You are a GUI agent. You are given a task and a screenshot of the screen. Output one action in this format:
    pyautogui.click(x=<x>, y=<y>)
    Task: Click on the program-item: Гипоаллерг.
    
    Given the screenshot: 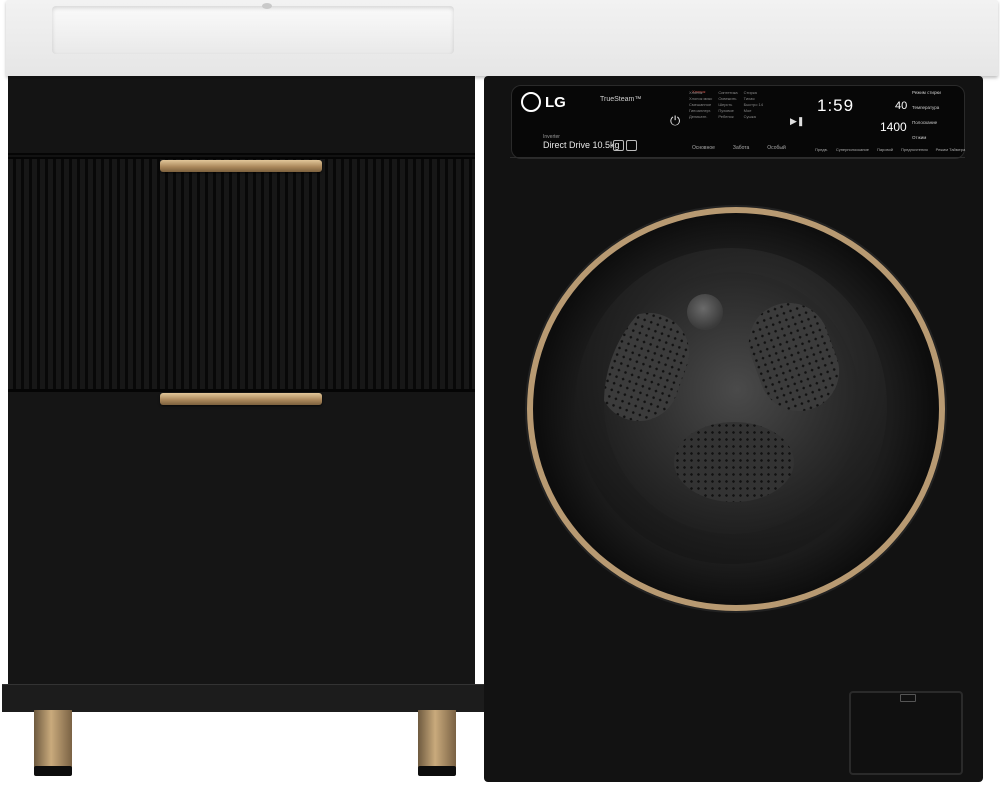 What is the action you would take?
    pyautogui.click(x=700, y=110)
    